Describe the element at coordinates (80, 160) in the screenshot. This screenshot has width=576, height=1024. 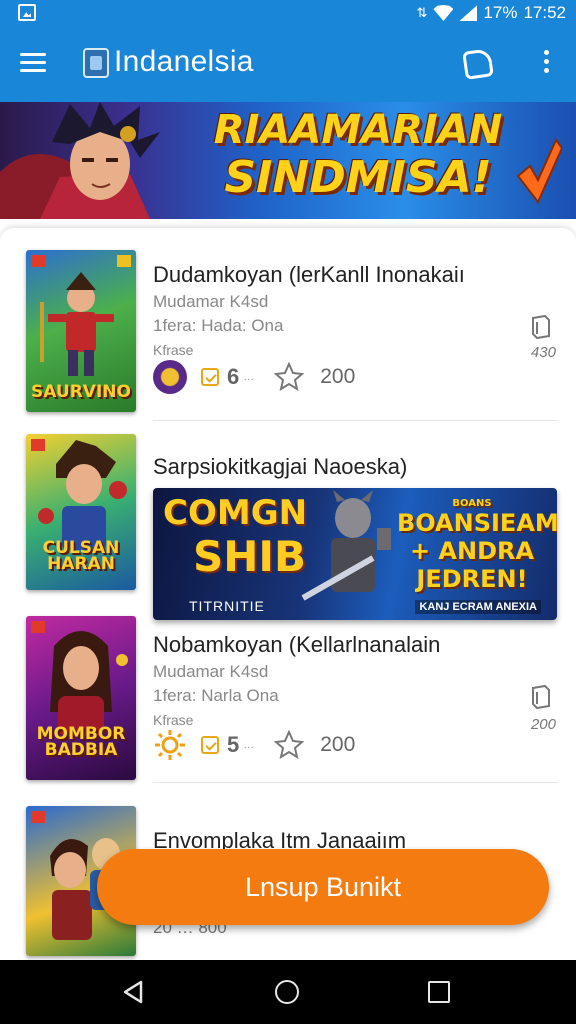
I see `hero-character-image` at that location.